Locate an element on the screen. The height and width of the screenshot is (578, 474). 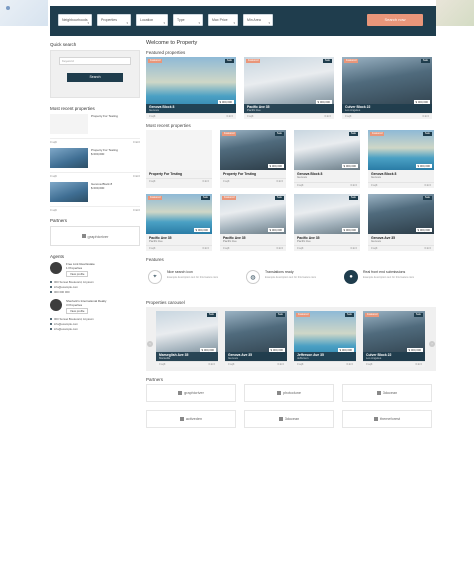
contact-text: 000 000 000 is located at coordinates (62, 292).